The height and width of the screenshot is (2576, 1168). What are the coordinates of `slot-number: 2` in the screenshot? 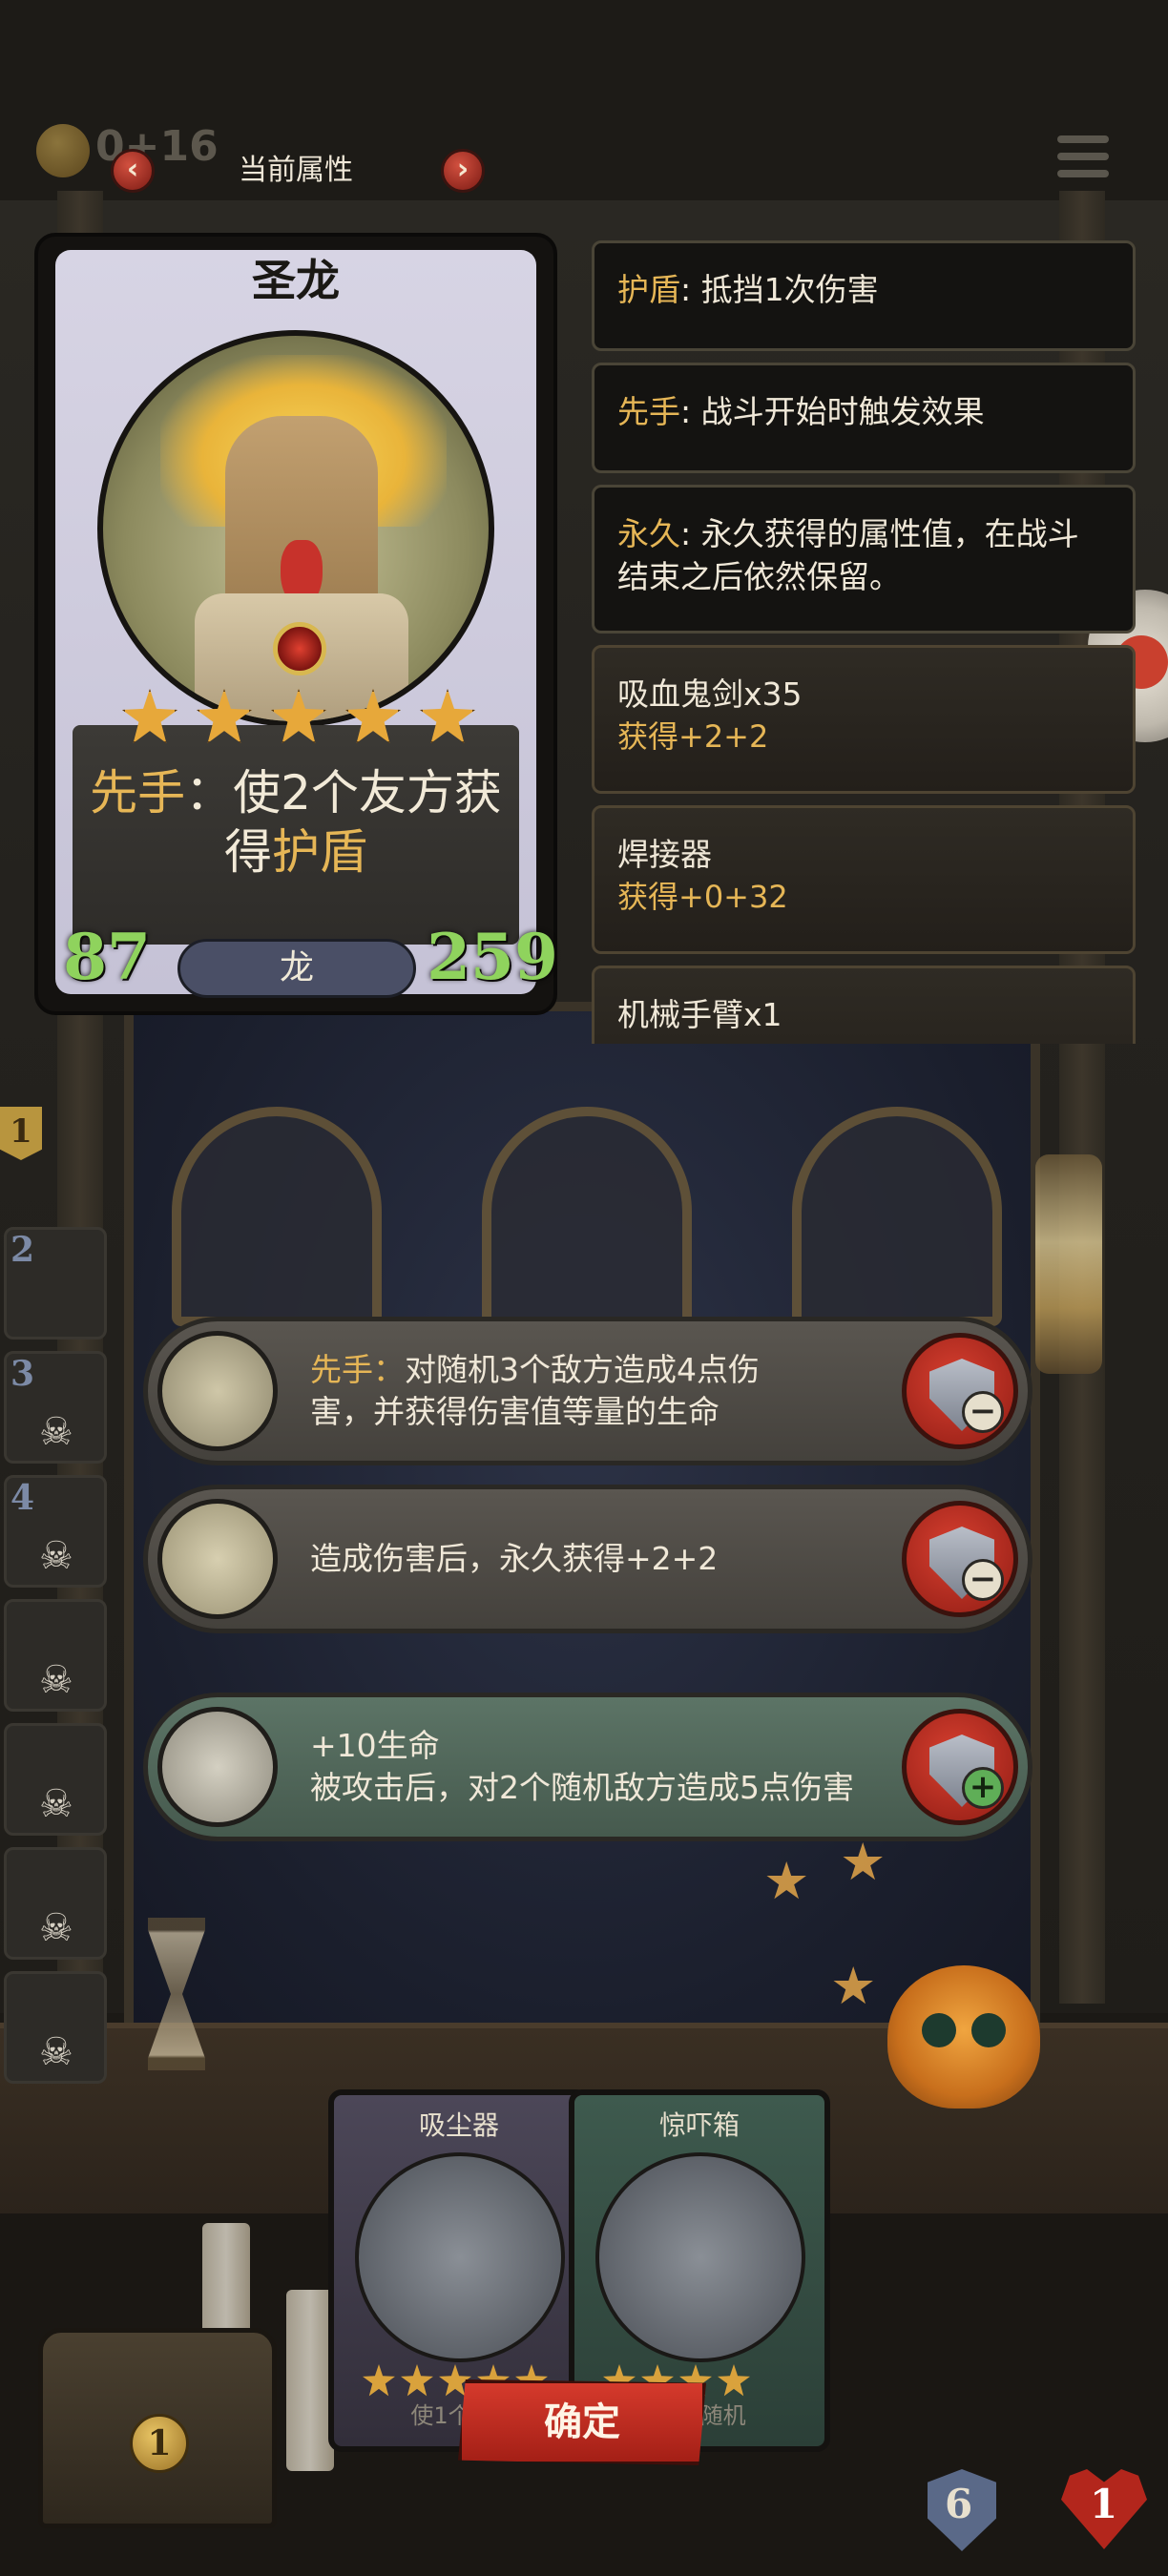 It's located at (22, 1250).